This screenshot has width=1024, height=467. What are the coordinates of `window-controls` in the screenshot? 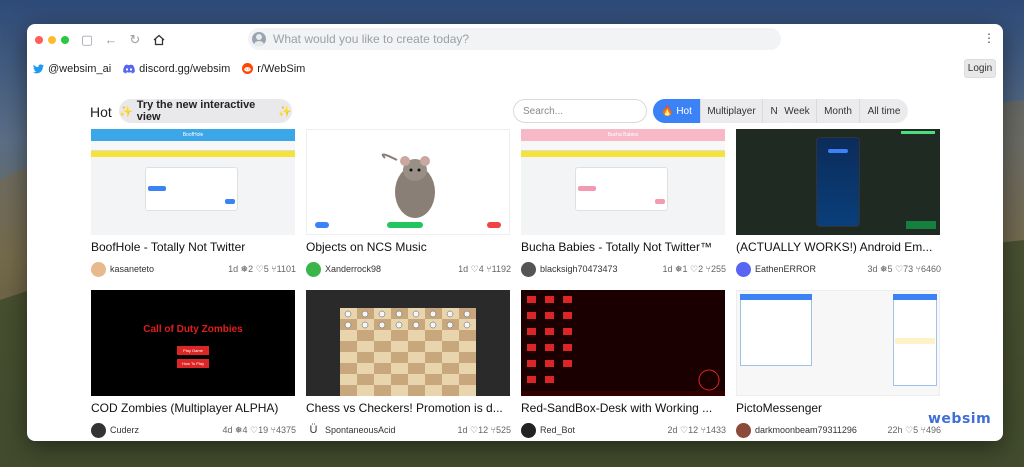 It's located at (52, 39).